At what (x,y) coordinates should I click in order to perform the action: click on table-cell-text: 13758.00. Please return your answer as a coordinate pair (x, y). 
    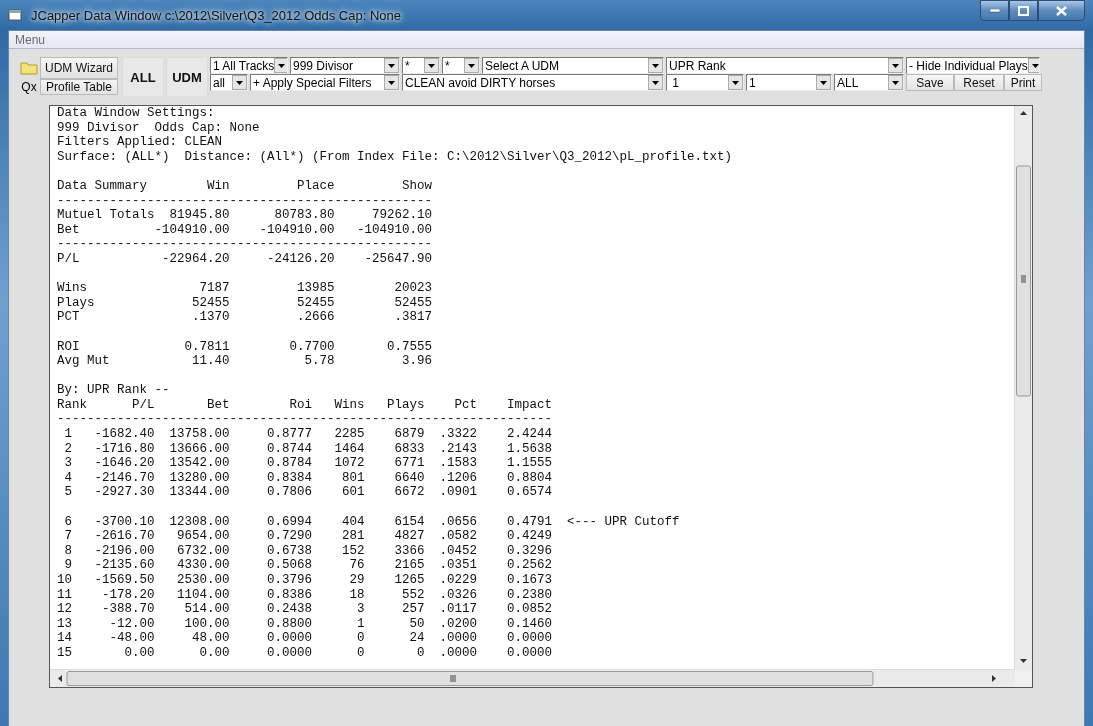
    Looking at the image, I should click on (199, 434).